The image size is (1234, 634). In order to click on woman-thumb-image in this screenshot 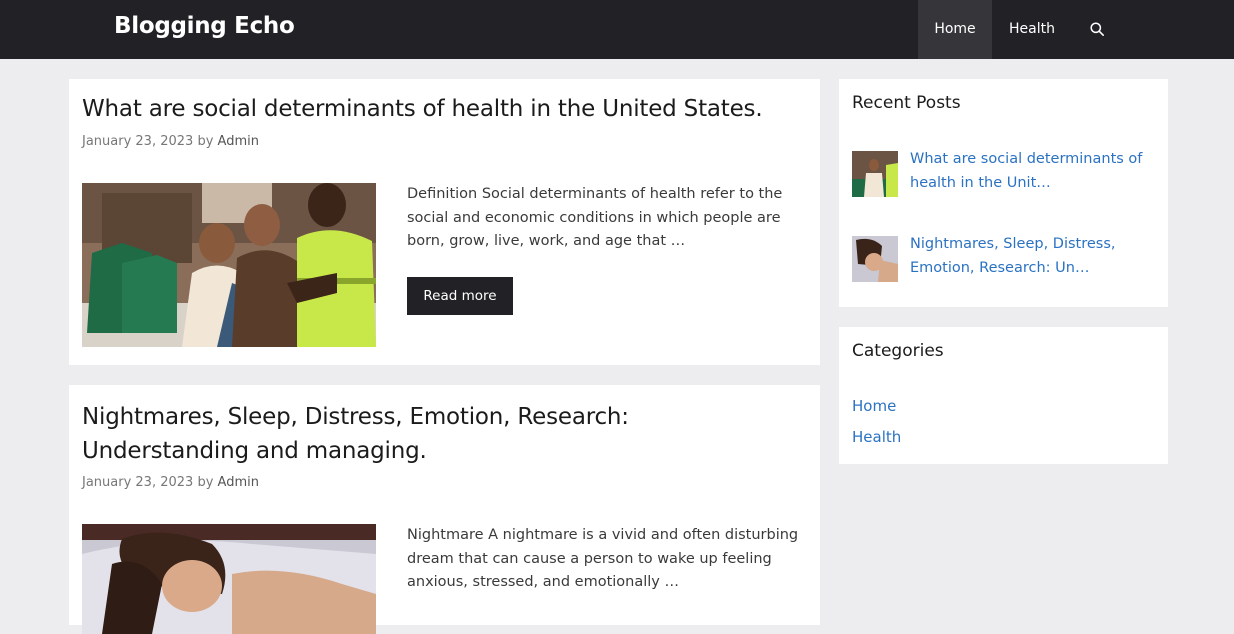, I will do `click(875, 259)`.